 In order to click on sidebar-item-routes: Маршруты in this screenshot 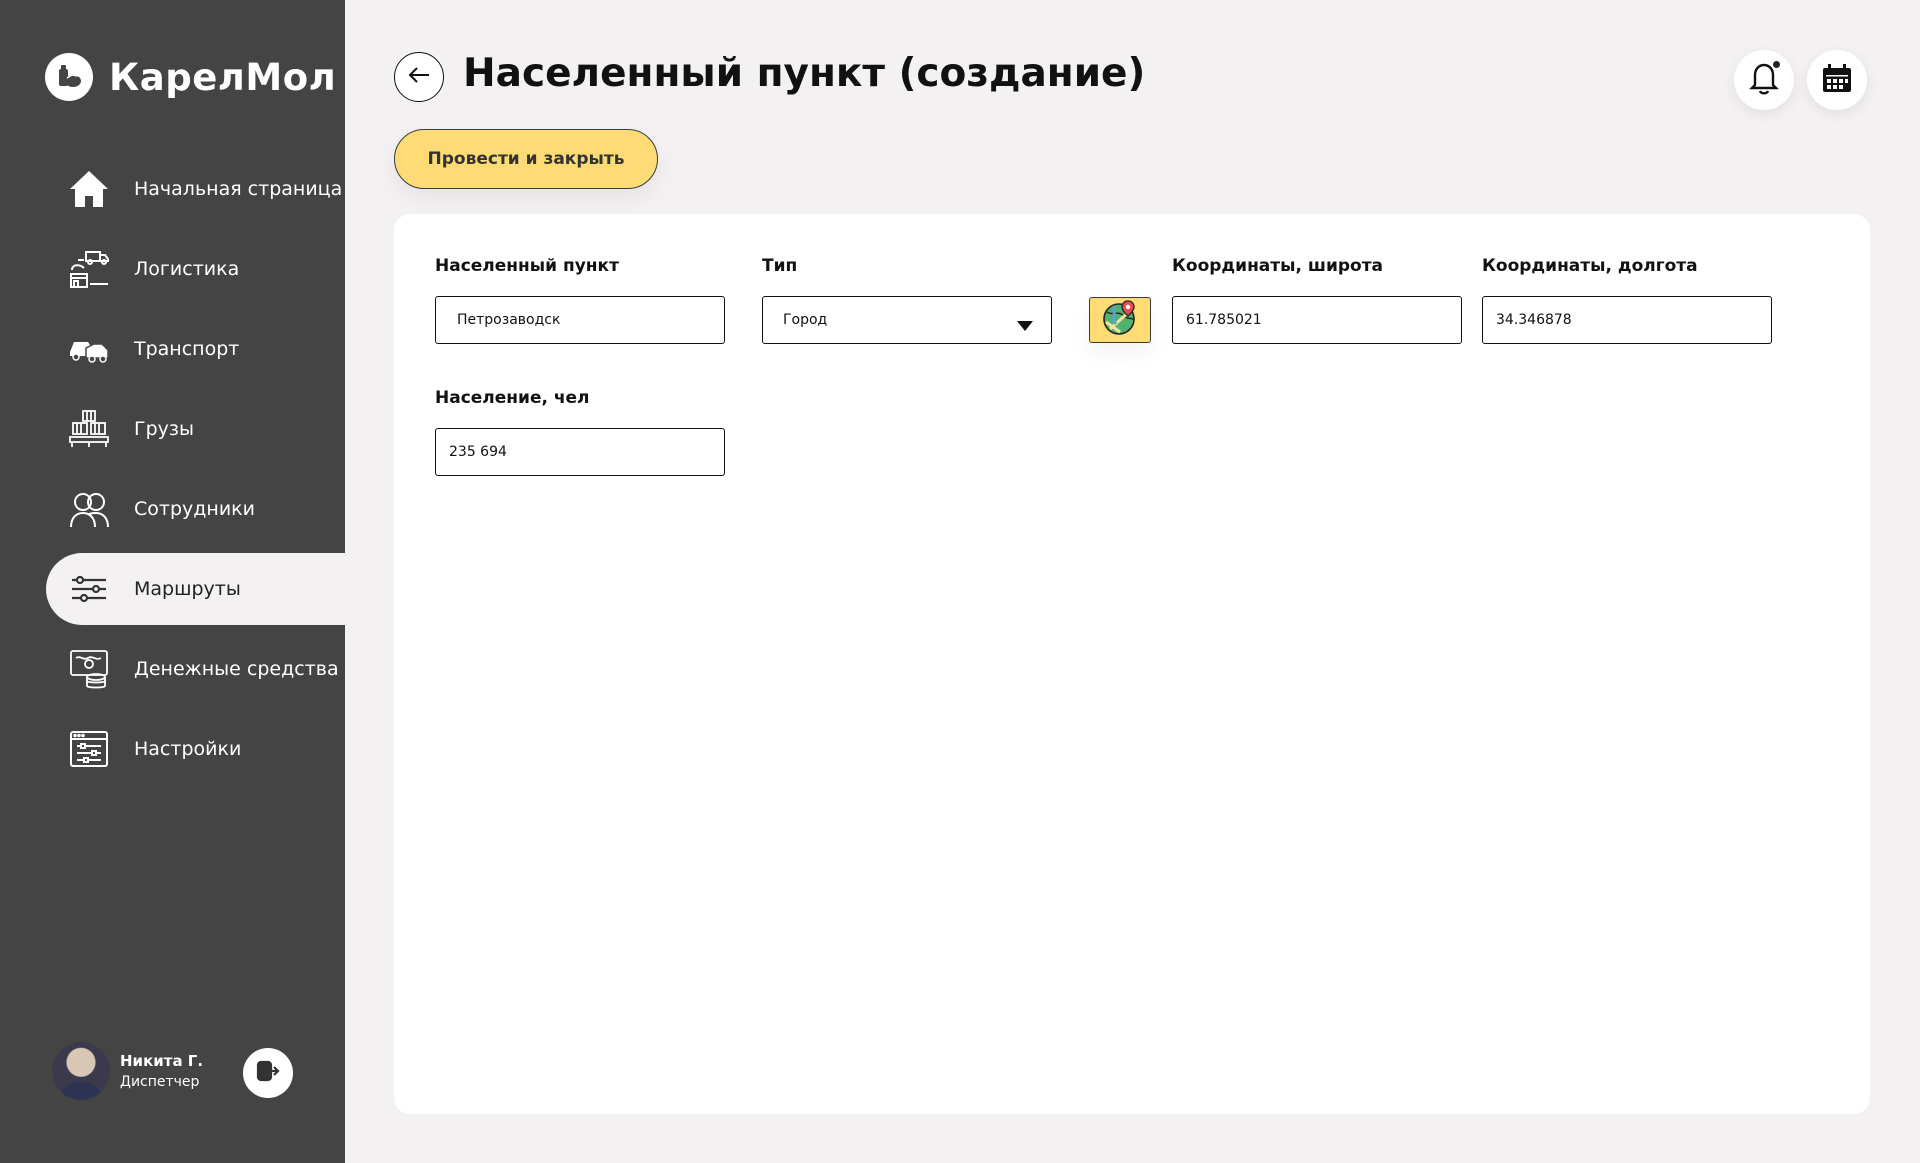, I will do `click(195, 589)`.